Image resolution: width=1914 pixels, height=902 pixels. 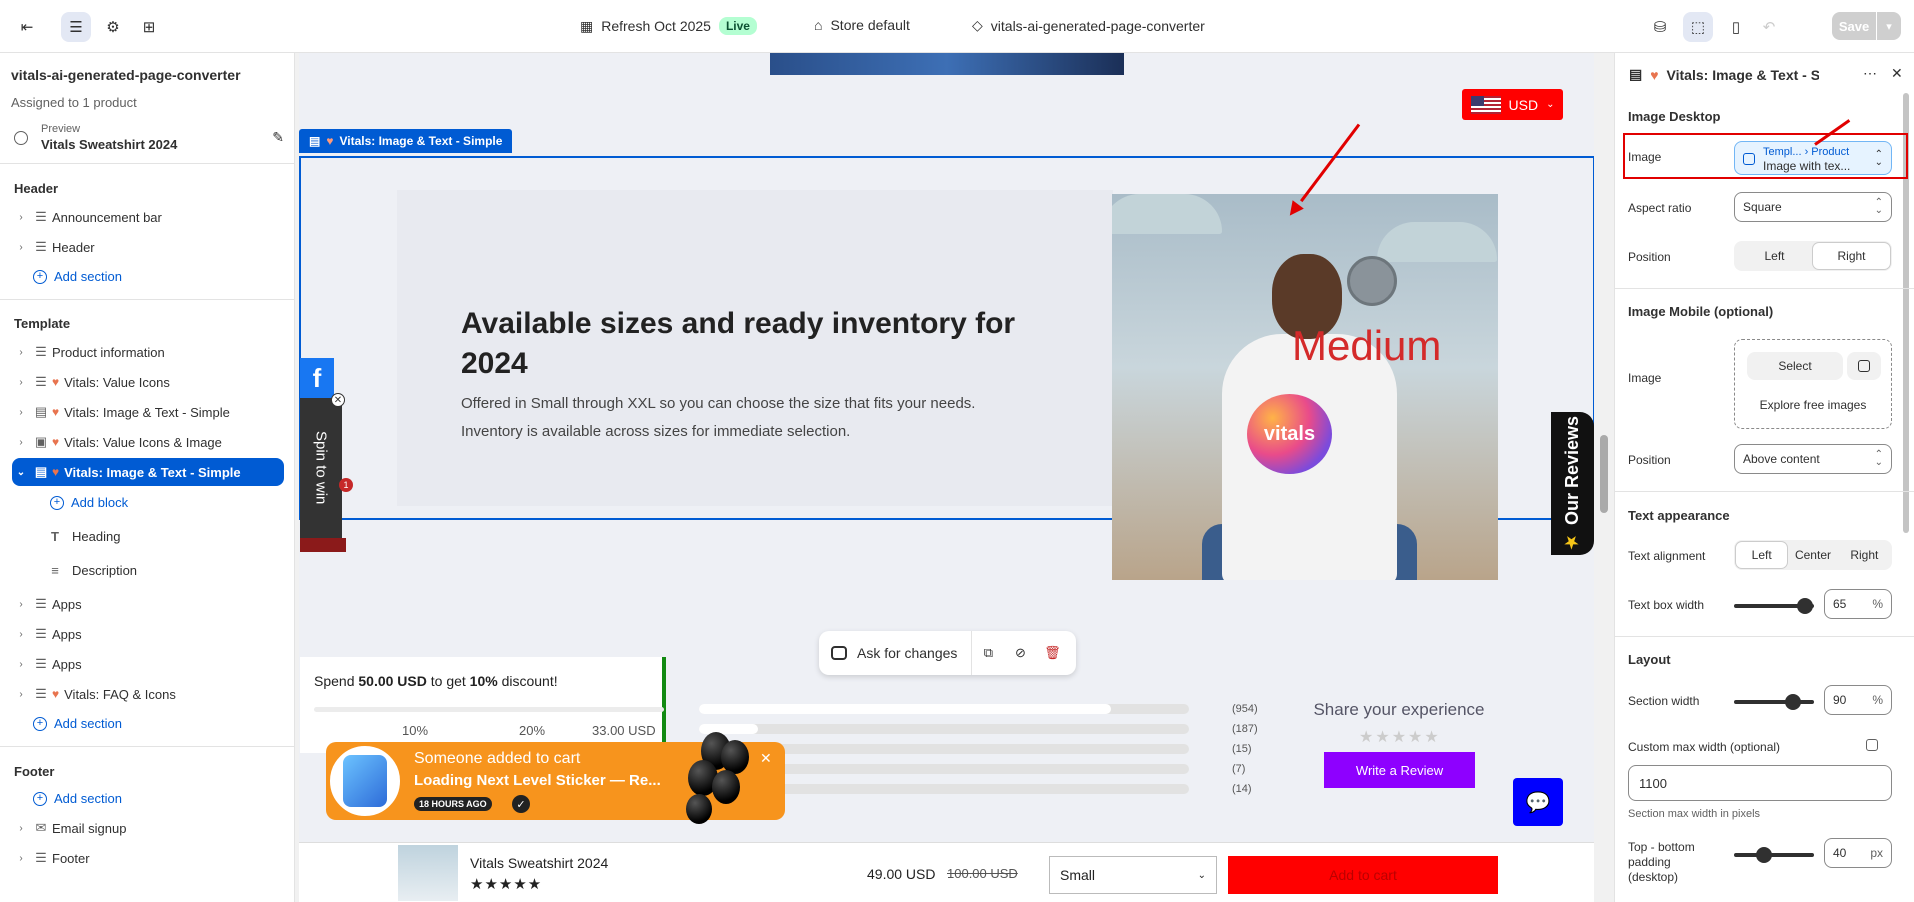 I want to click on add-block: + Add block, so click(x=89, y=502).